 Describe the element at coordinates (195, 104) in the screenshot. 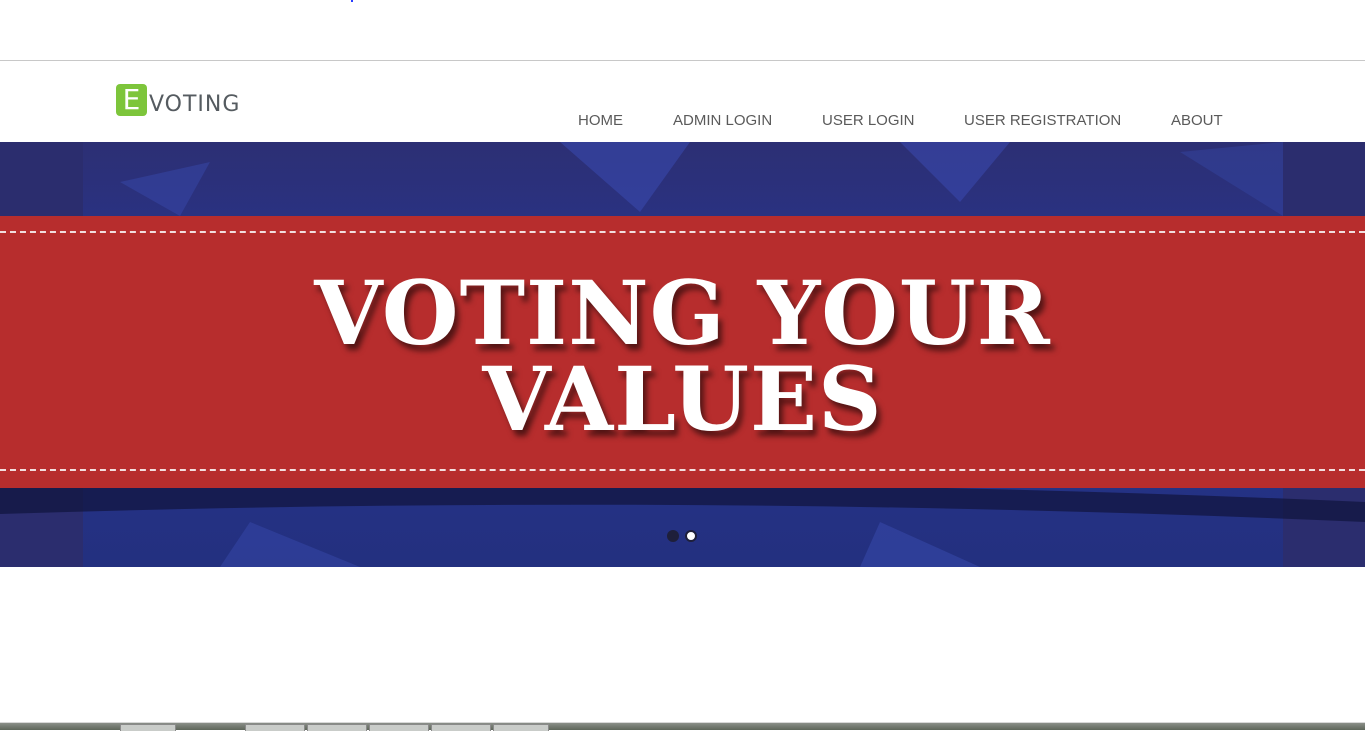

I see `logo-text: VOTING` at that location.